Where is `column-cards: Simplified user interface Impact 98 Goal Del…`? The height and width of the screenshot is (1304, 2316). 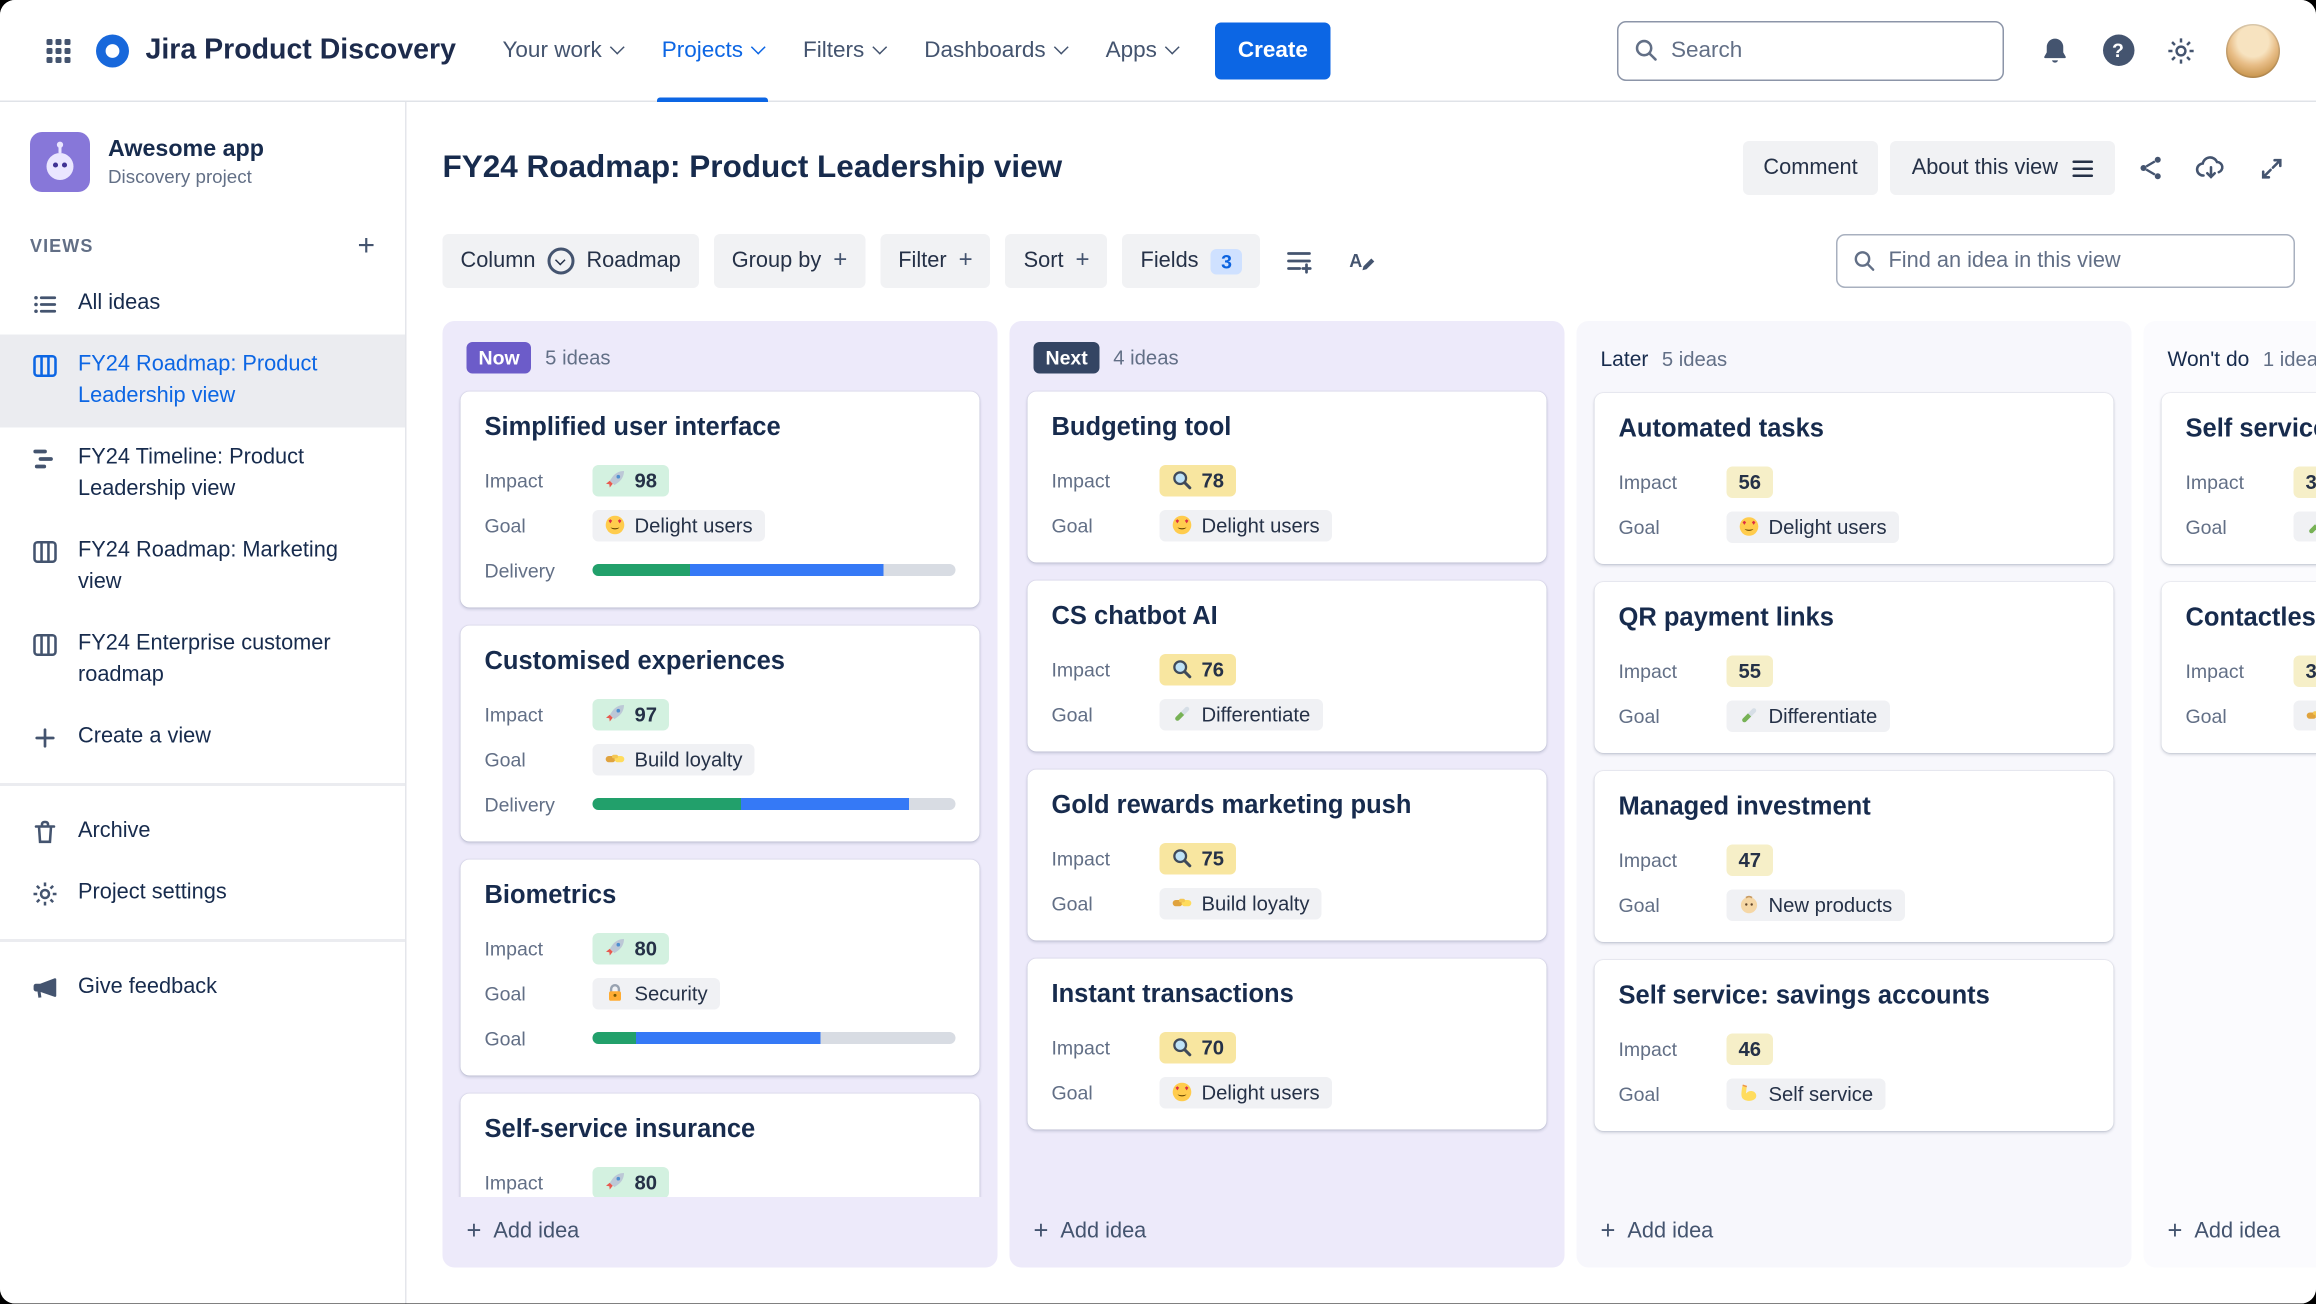
column-cards: Simplified user interface Impact 98 Goal Del… is located at coordinates (720, 792).